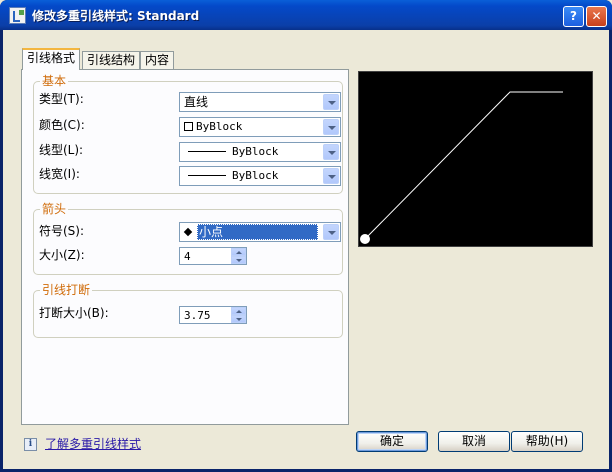 This screenshot has height=472, width=612. I want to click on arrow-size-value: 4, so click(187, 256).